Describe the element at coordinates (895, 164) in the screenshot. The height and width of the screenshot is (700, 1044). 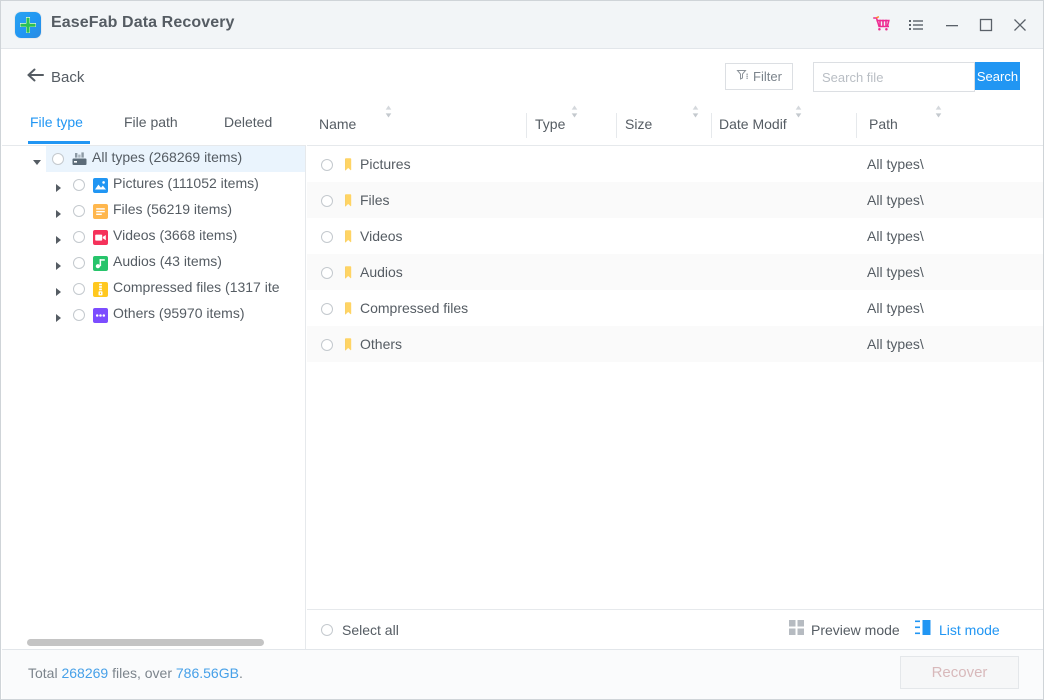
I see `row-path: All types\` at that location.